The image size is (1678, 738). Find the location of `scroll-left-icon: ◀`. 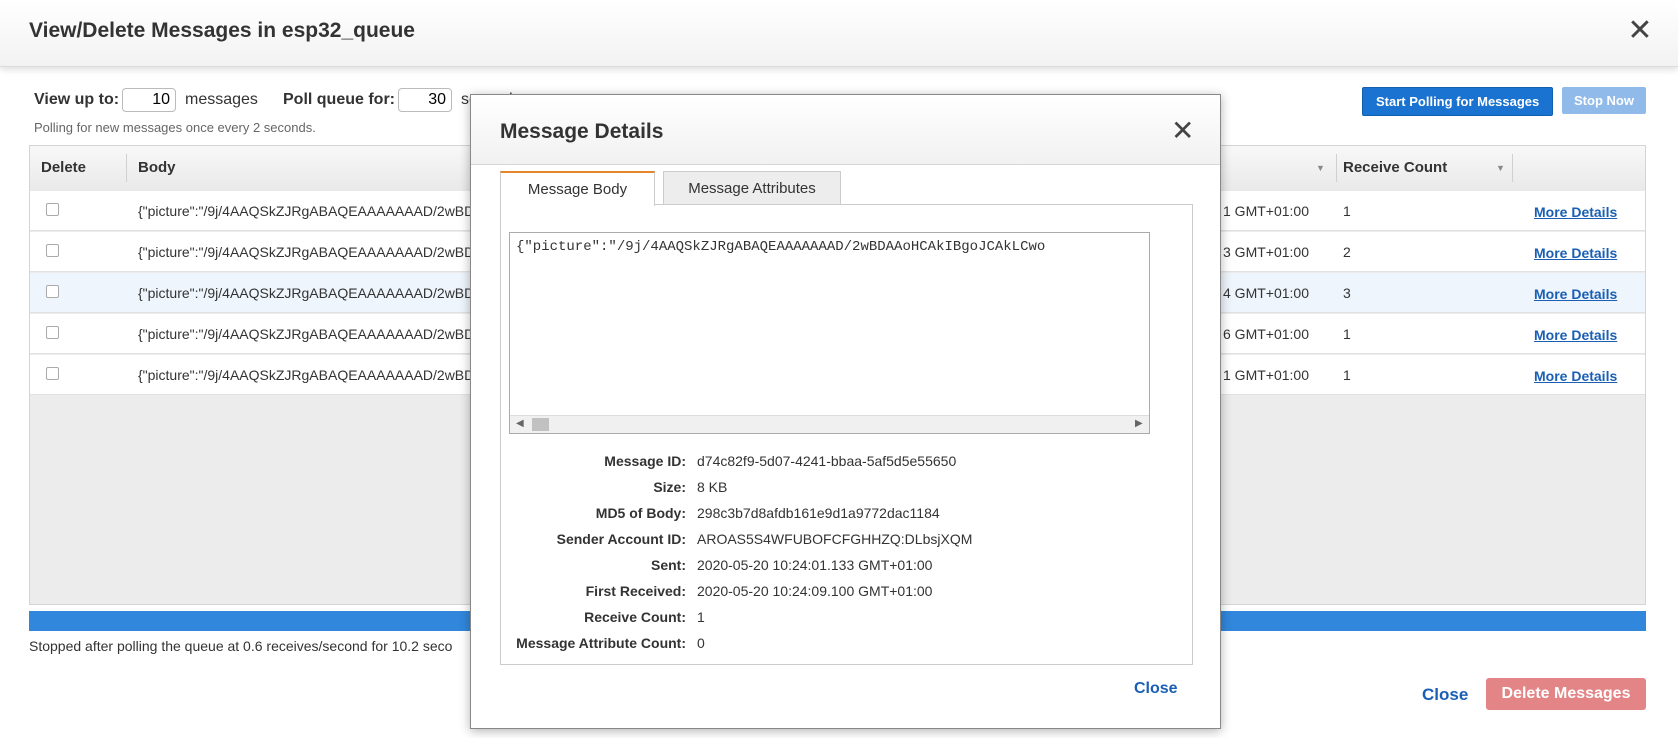

scroll-left-icon: ◀ is located at coordinates (520, 423).